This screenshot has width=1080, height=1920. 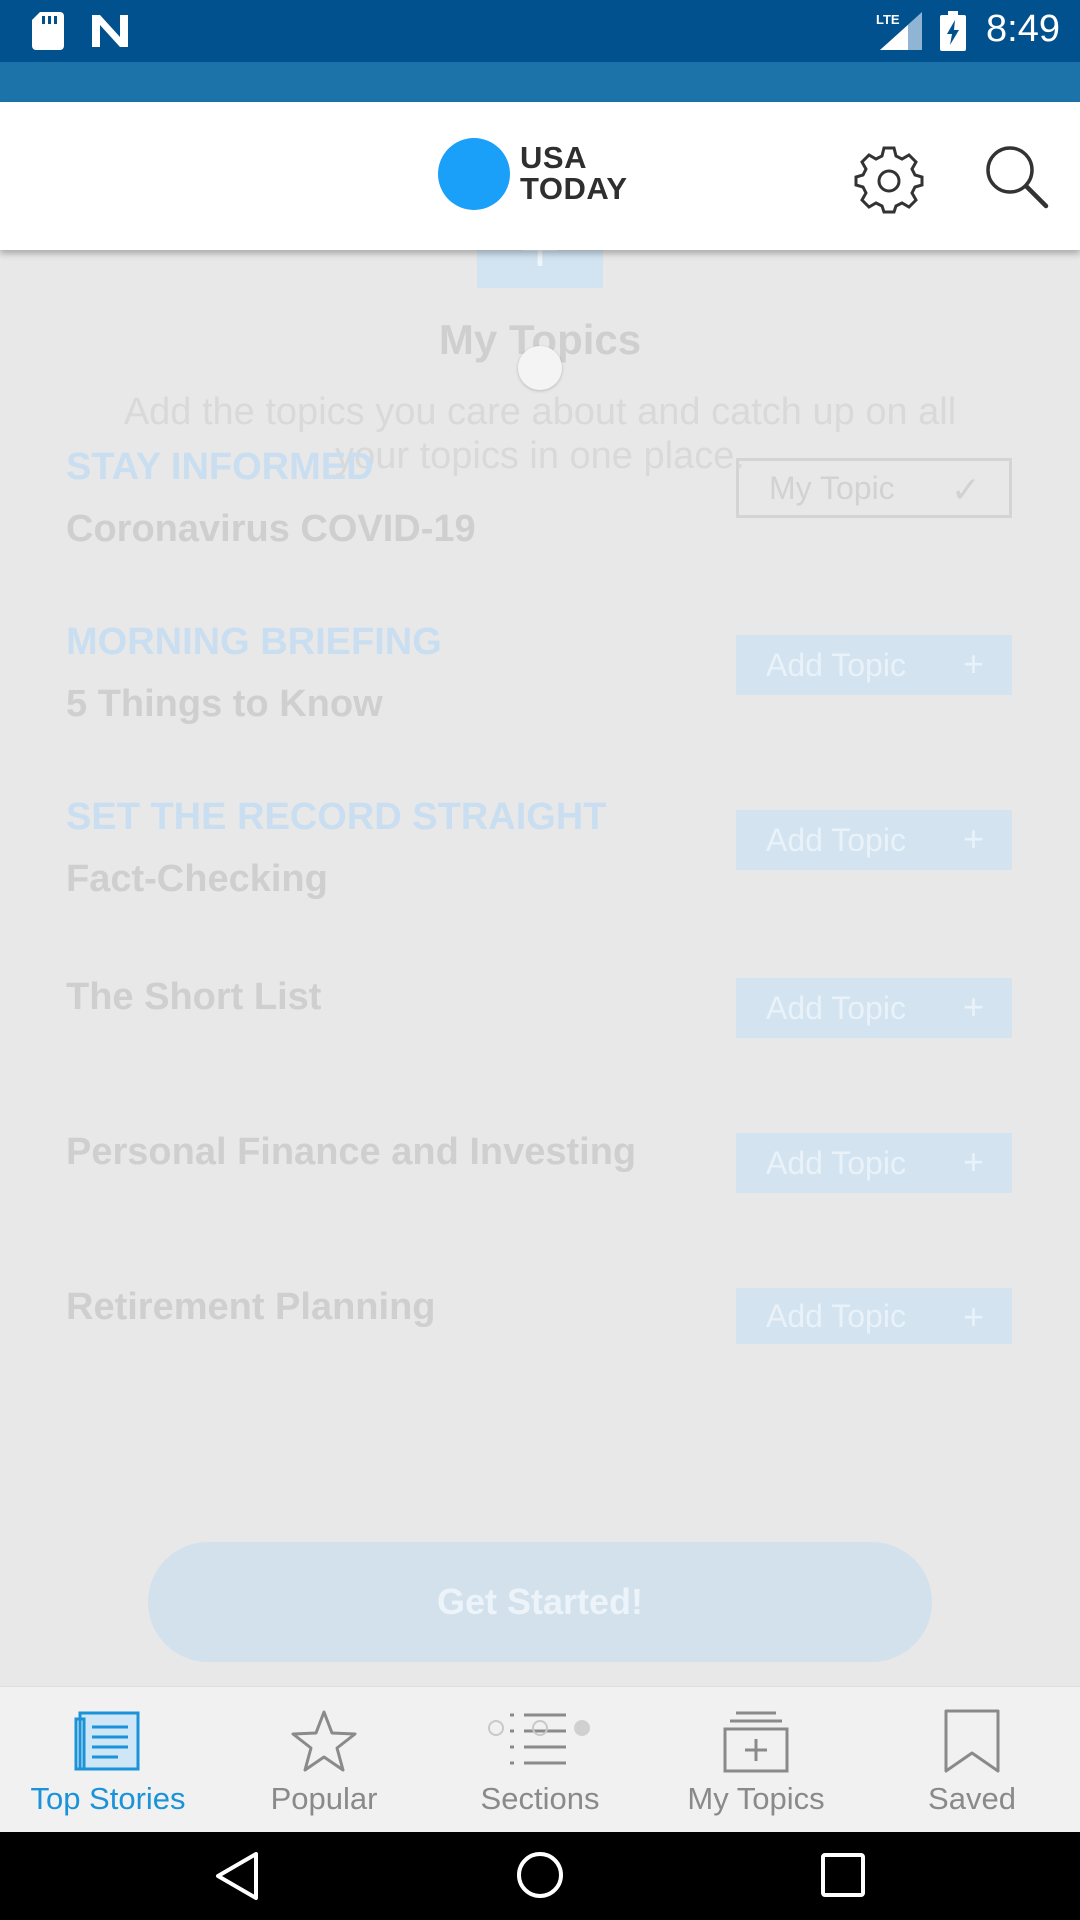 What do you see at coordinates (254, 642) in the screenshot?
I see `topic-kicker: MORNING BRIEFING` at bounding box center [254, 642].